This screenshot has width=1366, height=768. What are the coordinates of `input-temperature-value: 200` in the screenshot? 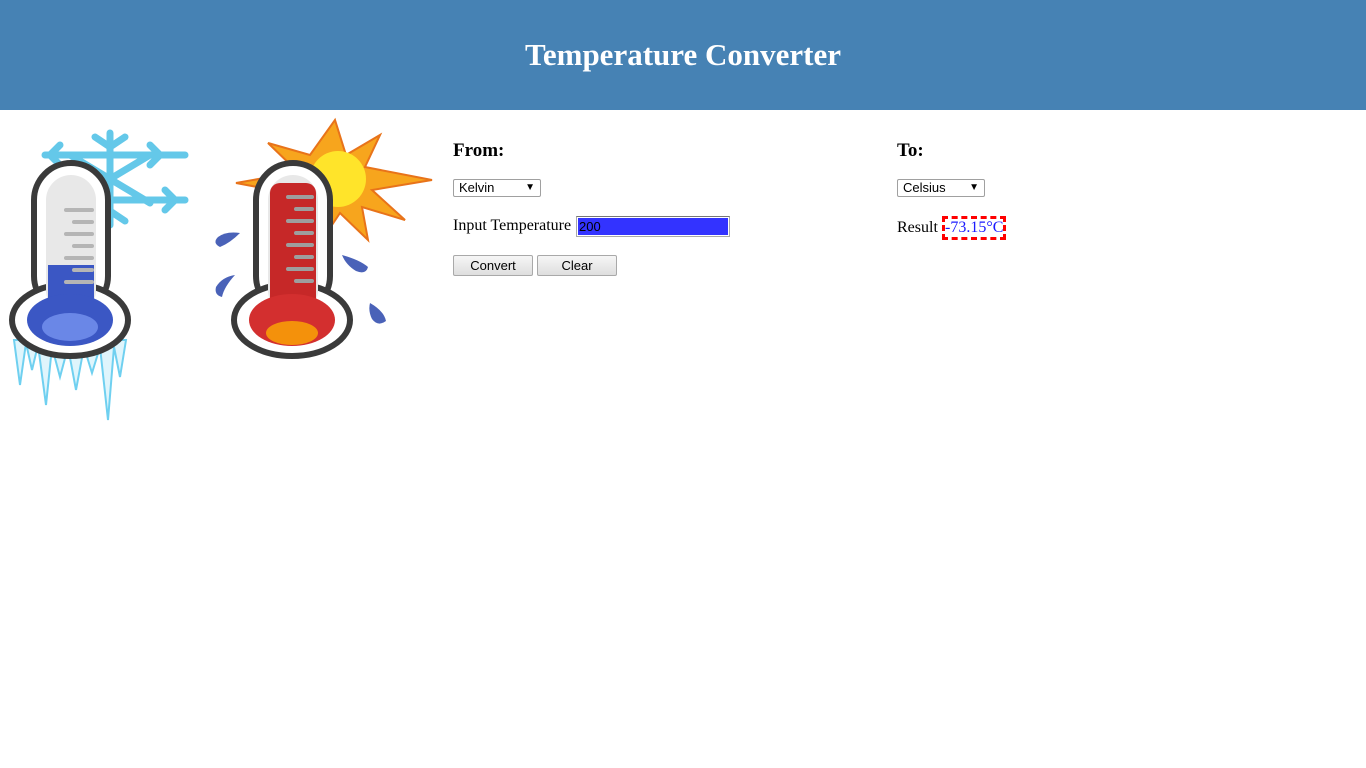 It's located at (590, 226).